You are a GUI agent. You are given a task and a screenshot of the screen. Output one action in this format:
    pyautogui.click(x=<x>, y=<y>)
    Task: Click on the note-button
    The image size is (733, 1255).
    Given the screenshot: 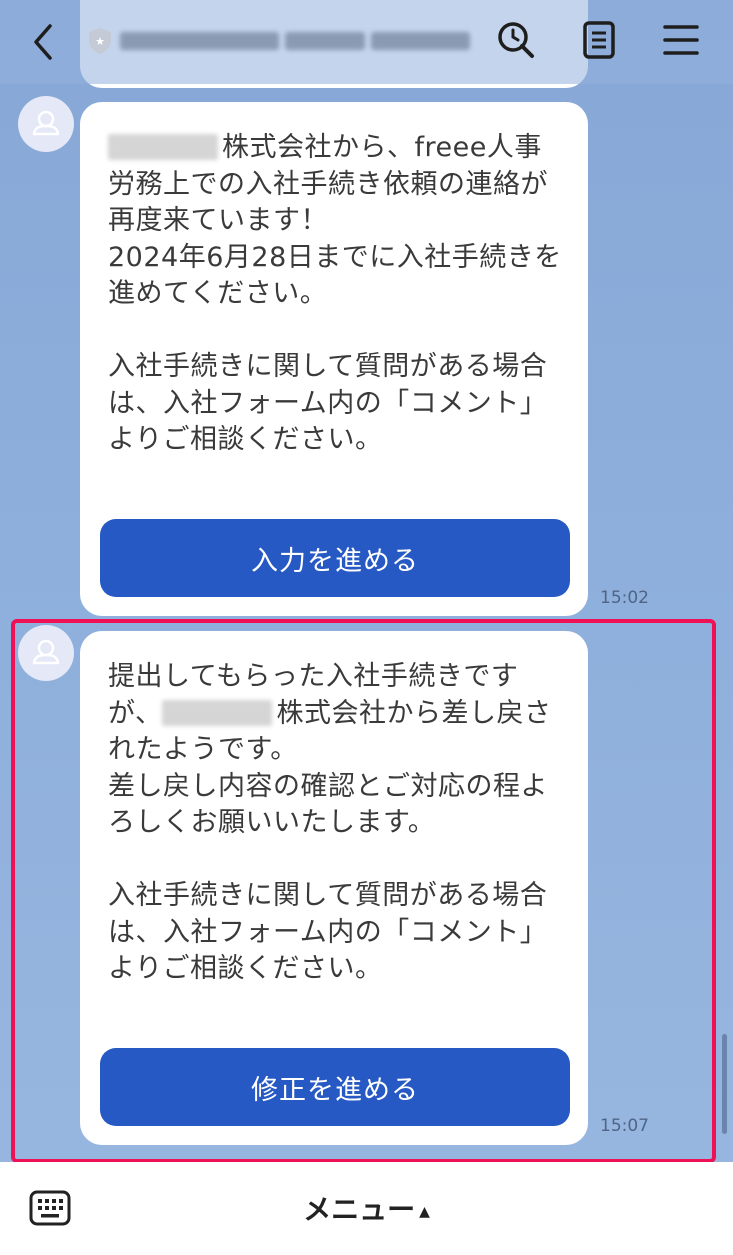 What is the action you would take?
    pyautogui.click(x=600, y=40)
    